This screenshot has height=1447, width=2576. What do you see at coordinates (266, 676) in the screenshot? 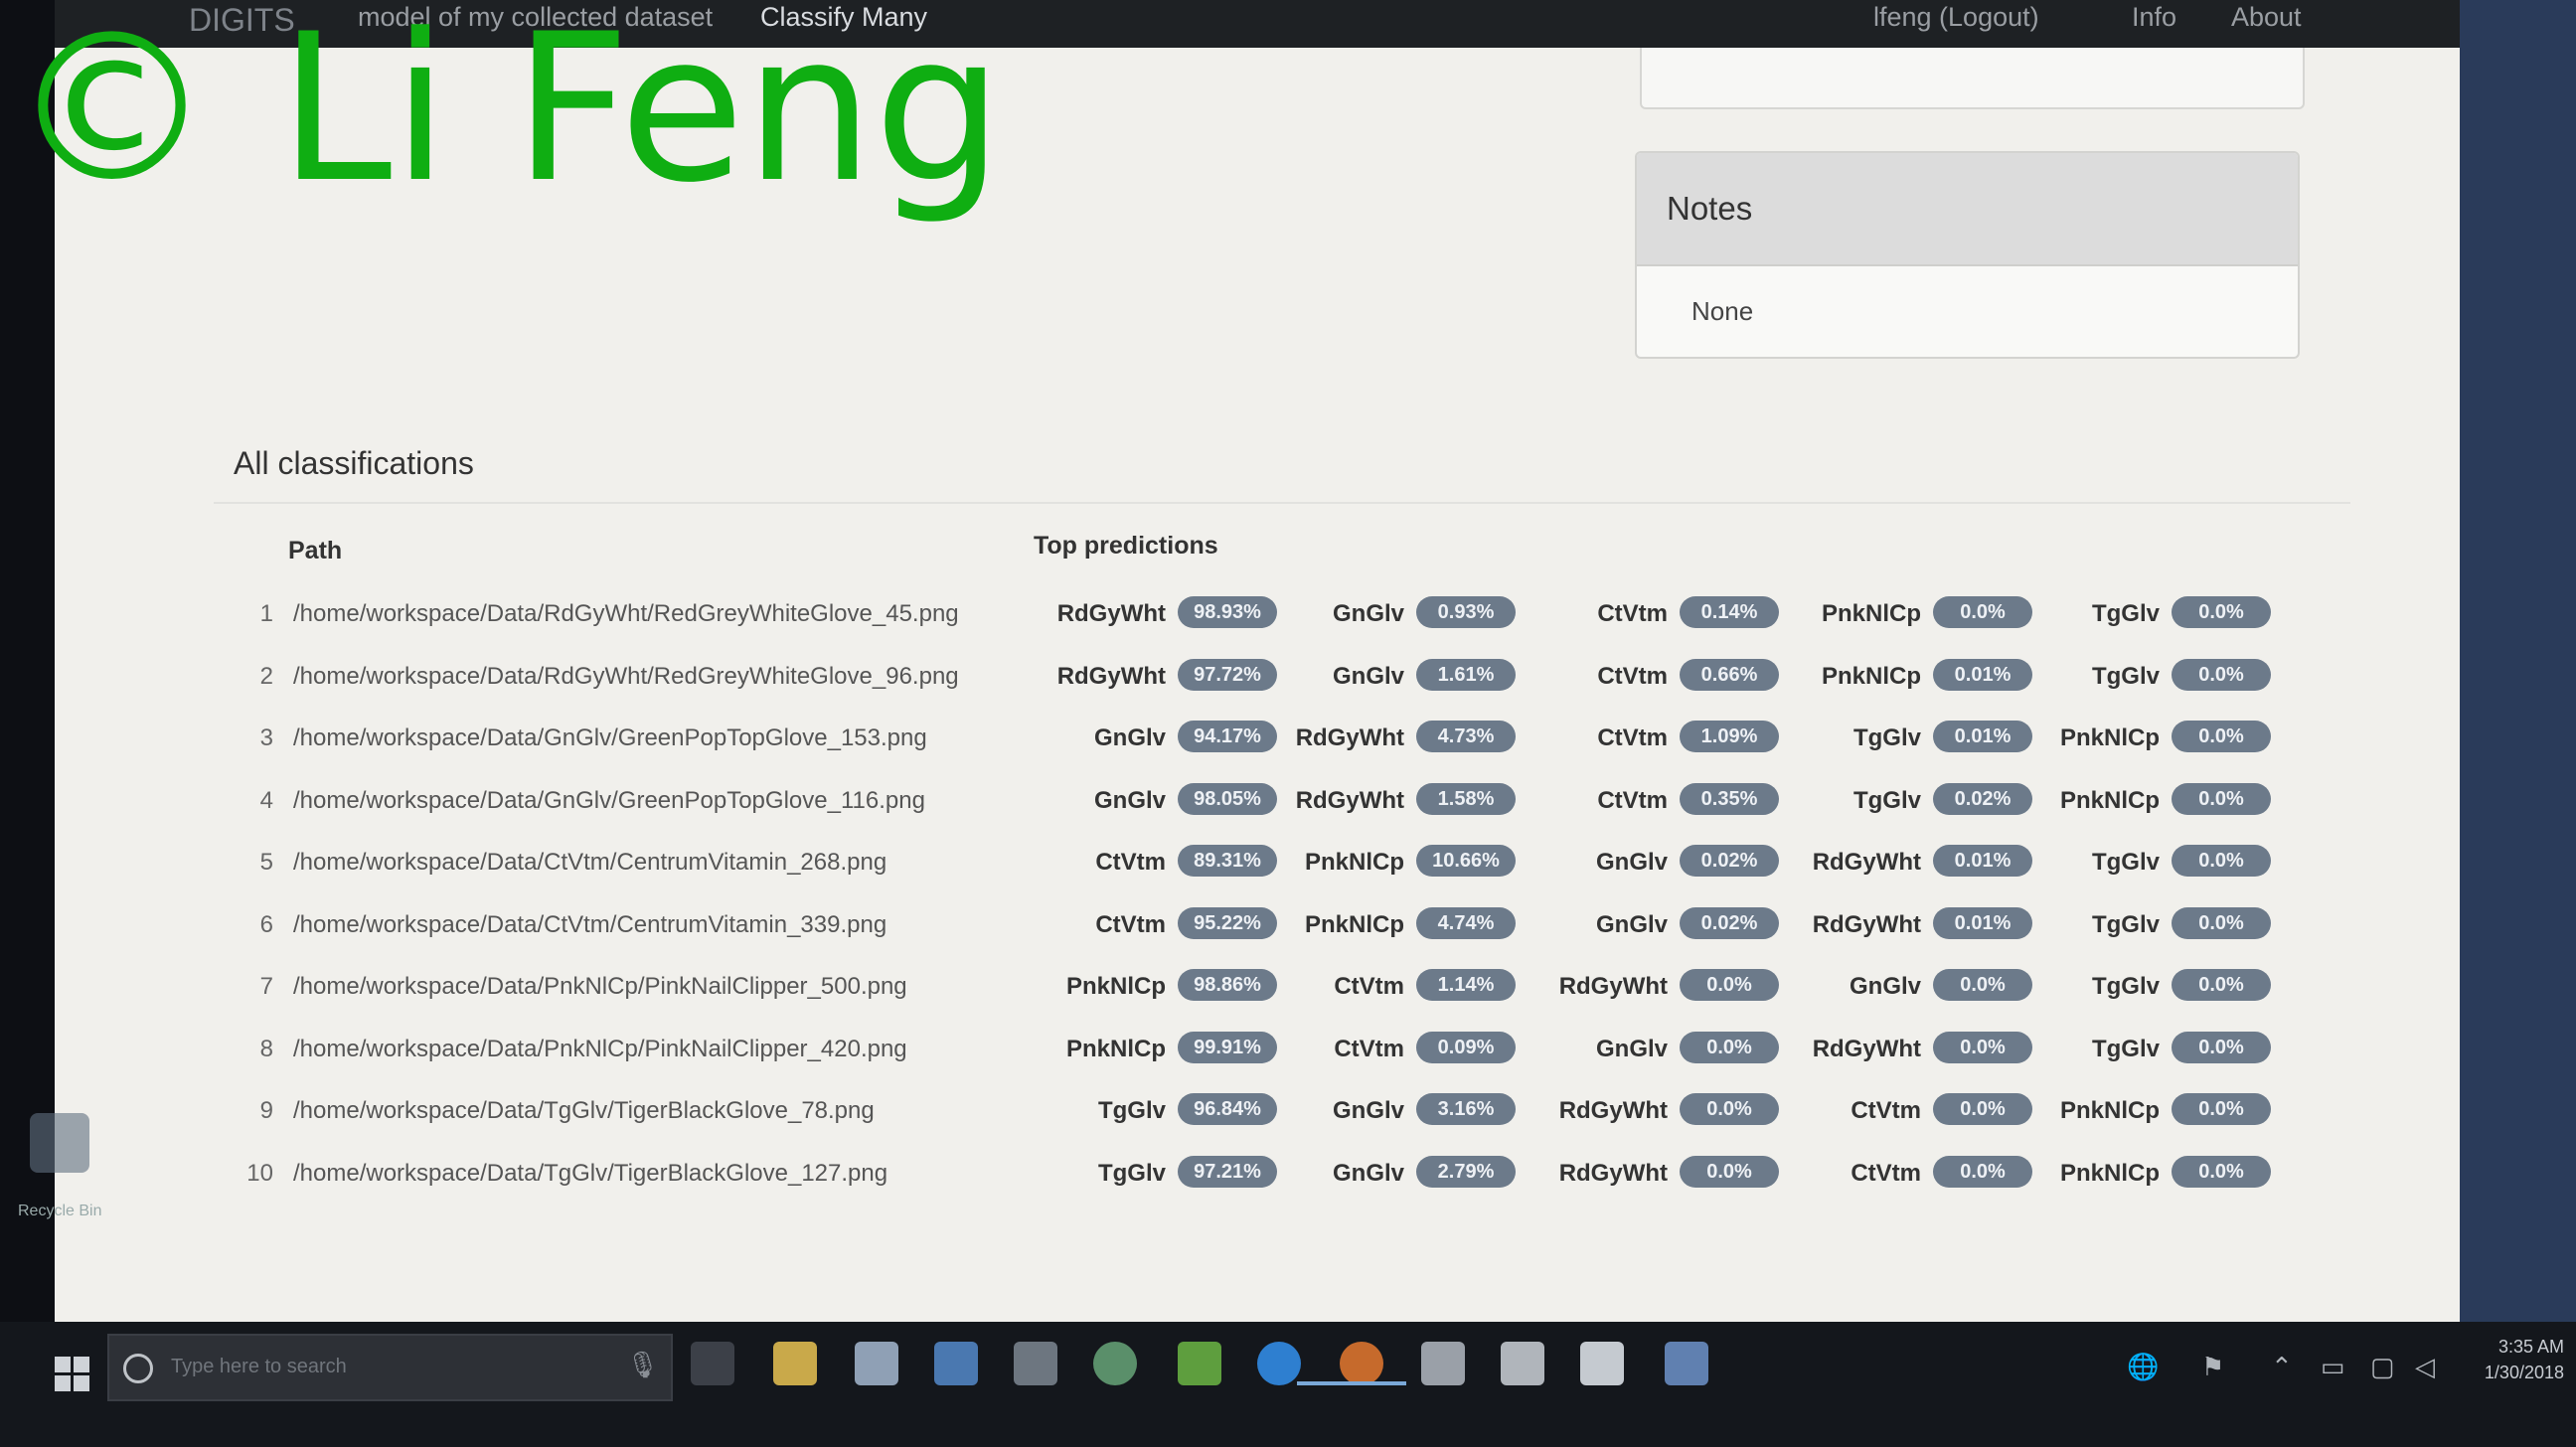
I see `row-index: 2` at bounding box center [266, 676].